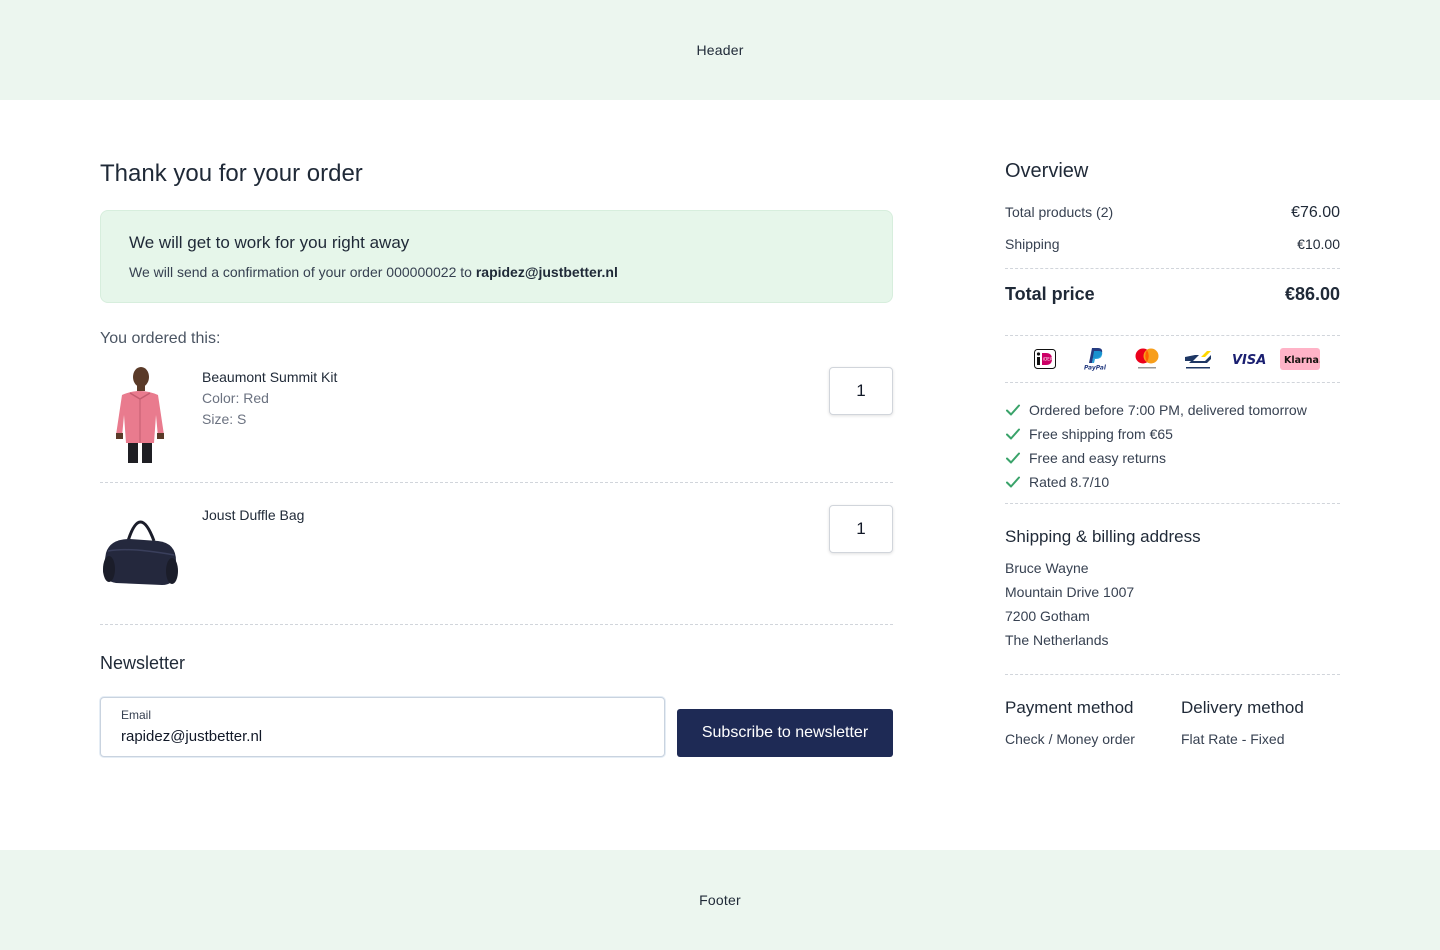  I want to click on subscribe-newsletter-button: Subscribe to newsletter, so click(785, 733).